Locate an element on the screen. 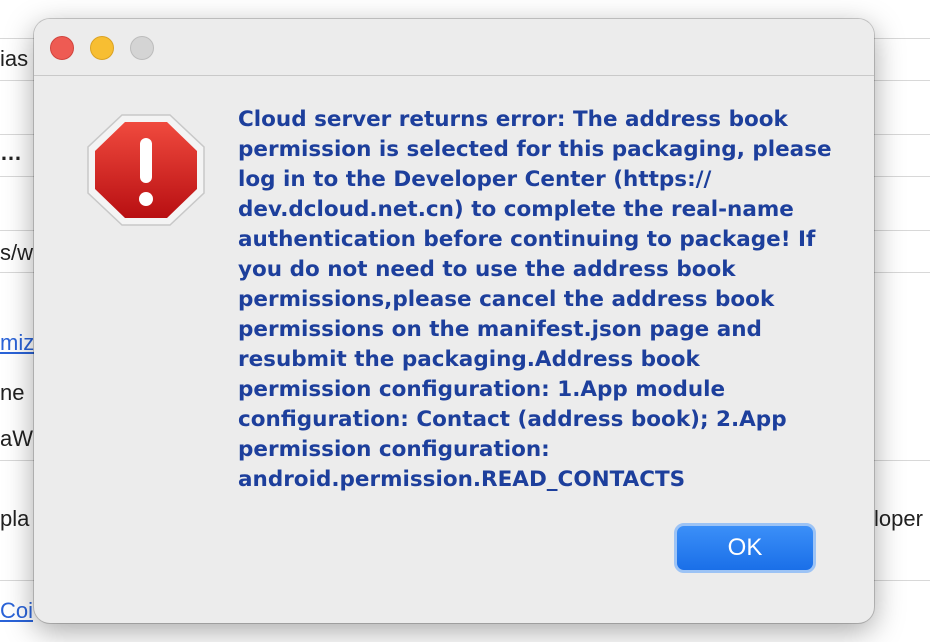  minimize-window-button is located at coordinates (102, 48).